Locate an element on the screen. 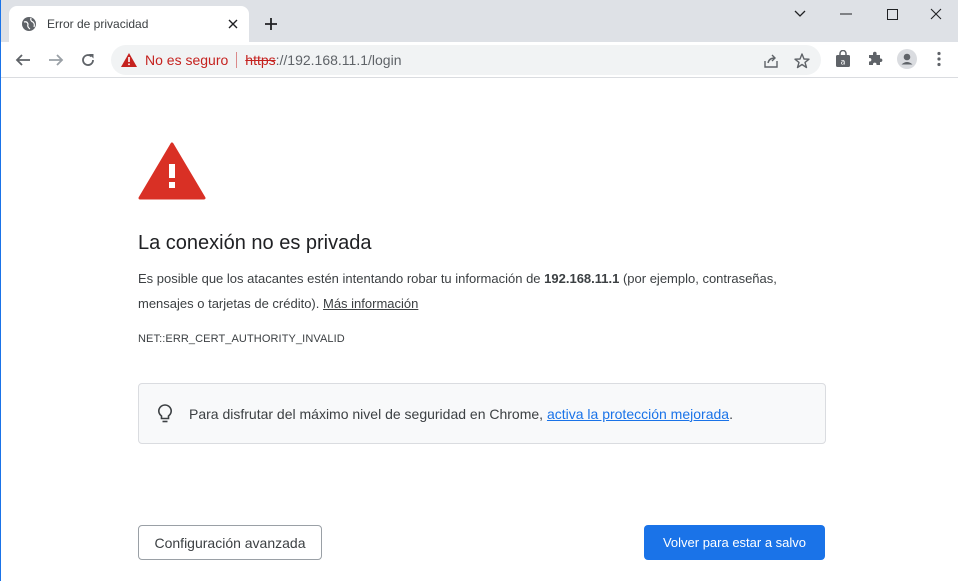  reload-icon is located at coordinates (88, 60).